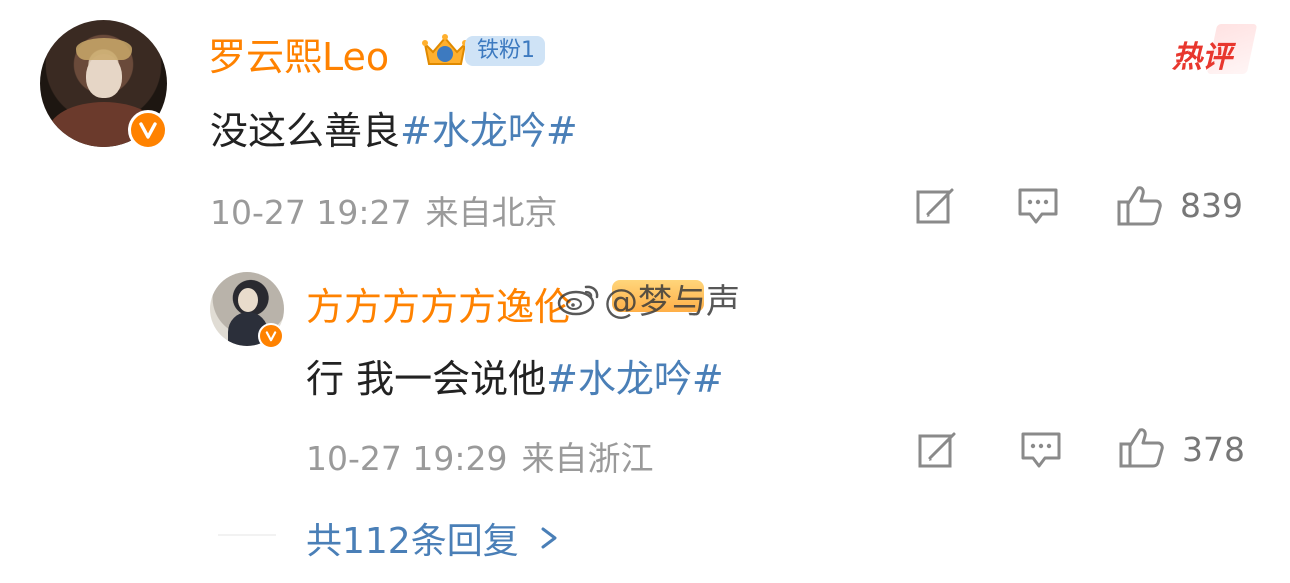 Image resolution: width=1290 pixels, height=583 pixels. I want to click on comment-meta: 10-27 19:27 来自北京, so click(383, 210).